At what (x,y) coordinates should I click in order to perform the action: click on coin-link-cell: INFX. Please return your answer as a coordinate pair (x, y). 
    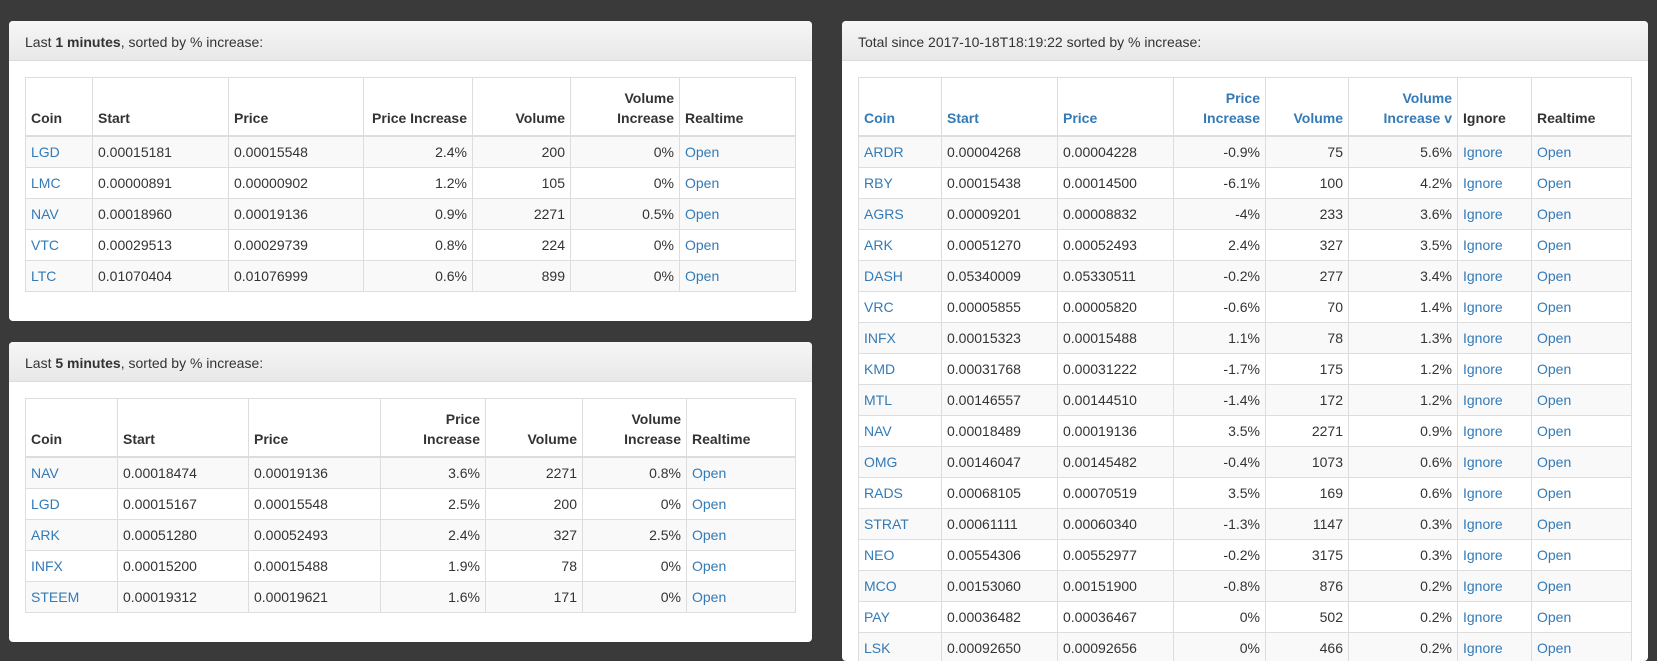
    Looking at the image, I should click on (72, 566).